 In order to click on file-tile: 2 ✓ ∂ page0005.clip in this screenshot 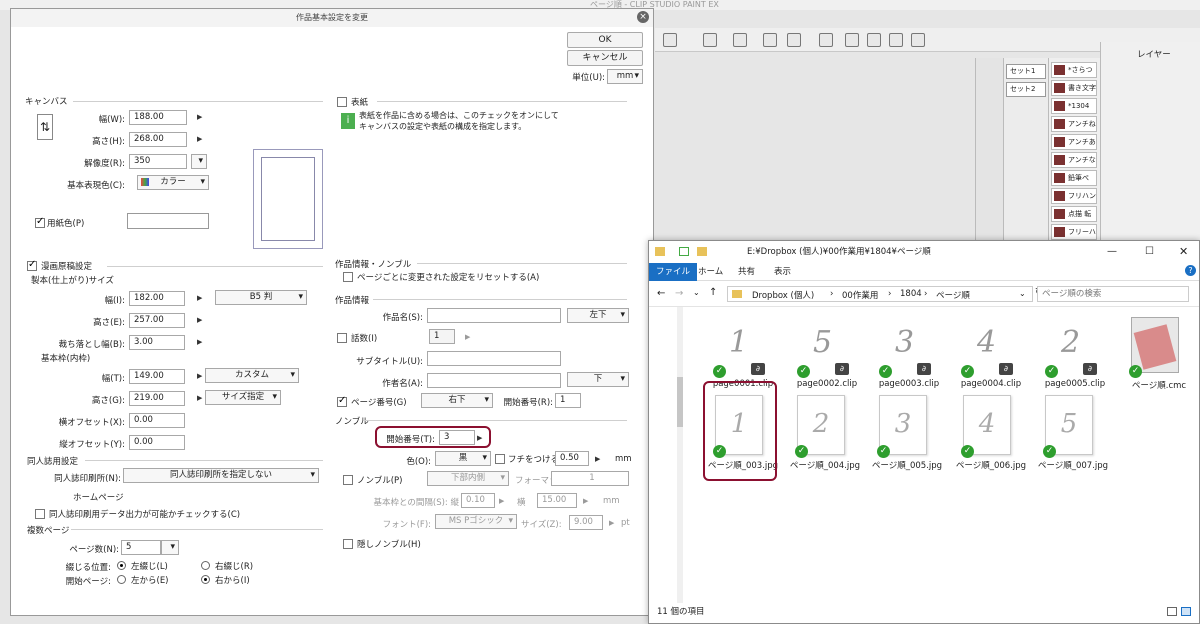, I will do `click(1072, 357)`.